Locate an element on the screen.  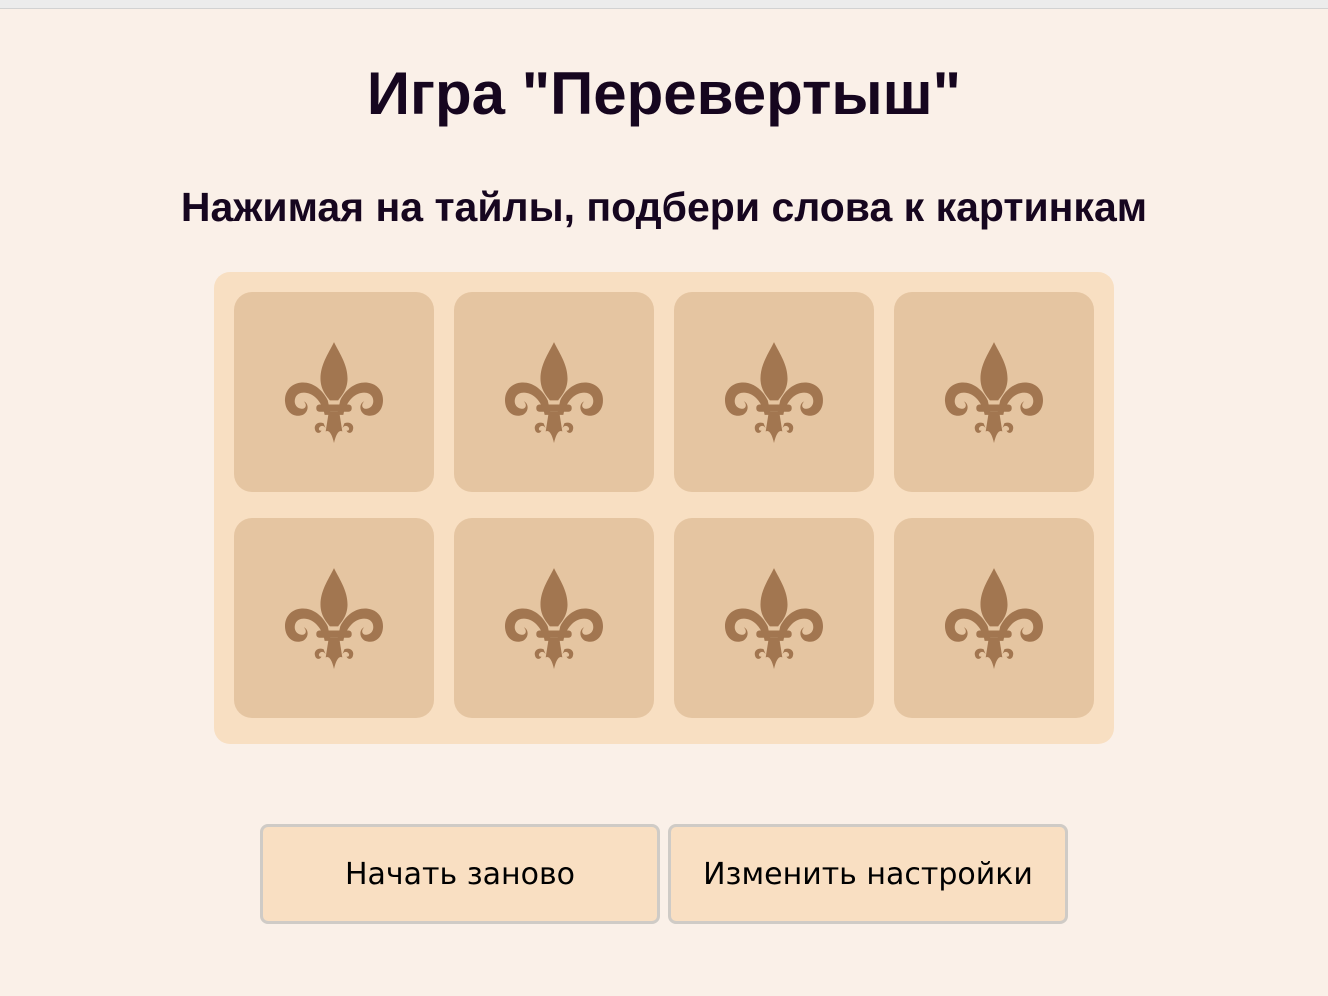
page-title: Игра "Перевертыш" is located at coordinates (664, 93).